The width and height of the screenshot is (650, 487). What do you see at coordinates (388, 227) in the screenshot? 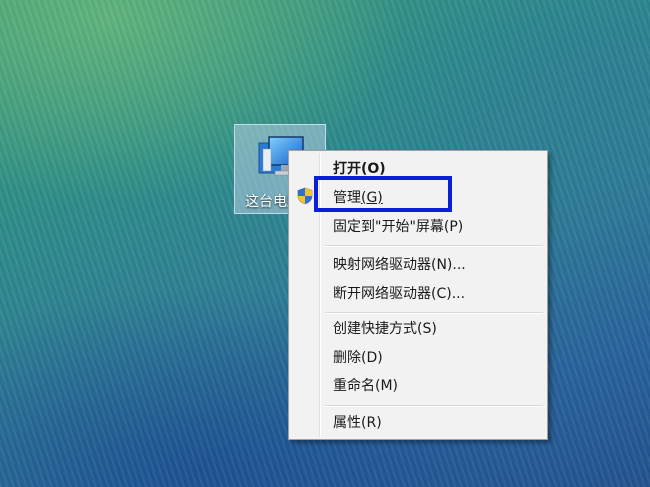
I see `menu-item-label: 固定到"开始"屏幕` at bounding box center [388, 227].